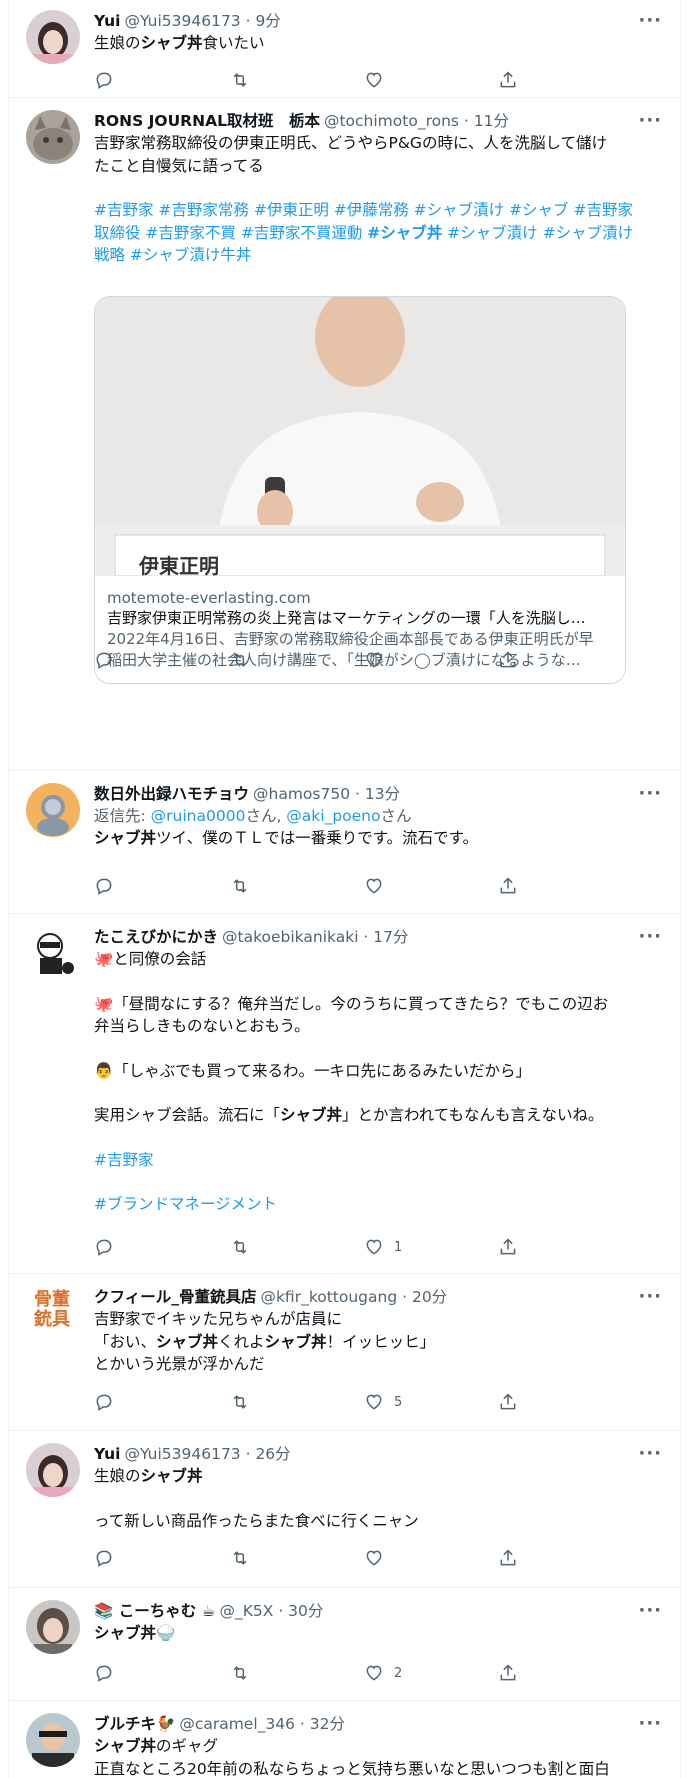 Image resolution: width=689 pixels, height=1778 pixels. I want to click on author-name: ブルチキ🐓, so click(134, 1724).